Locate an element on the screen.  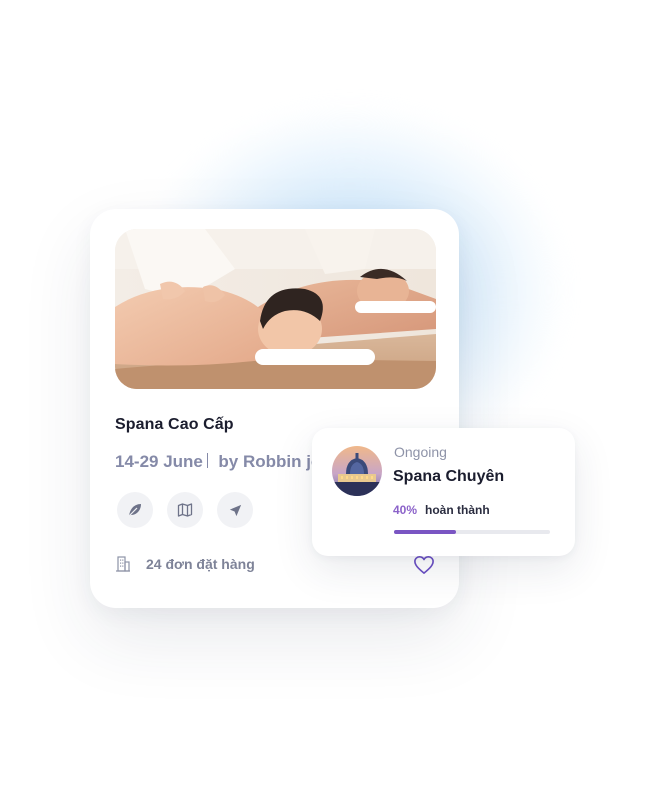
heart-icon is located at coordinates (424, 565).